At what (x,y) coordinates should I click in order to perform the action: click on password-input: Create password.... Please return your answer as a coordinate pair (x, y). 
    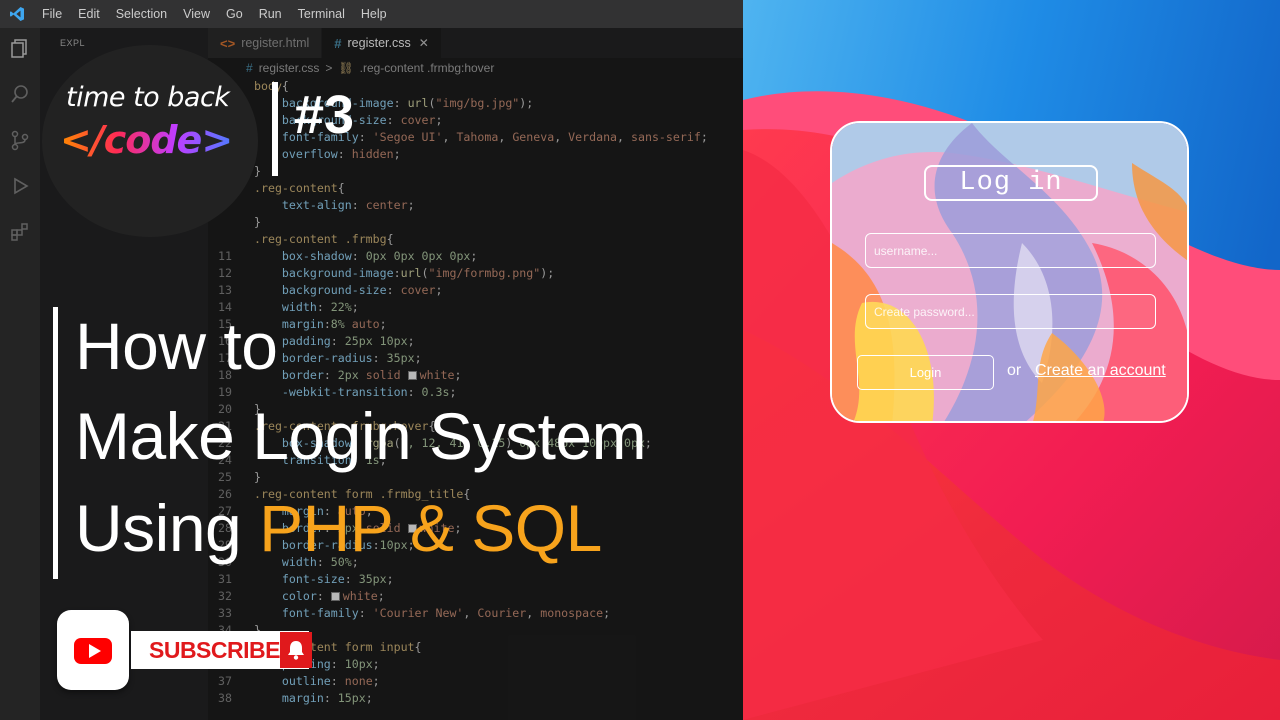
    Looking at the image, I should click on (1010, 311).